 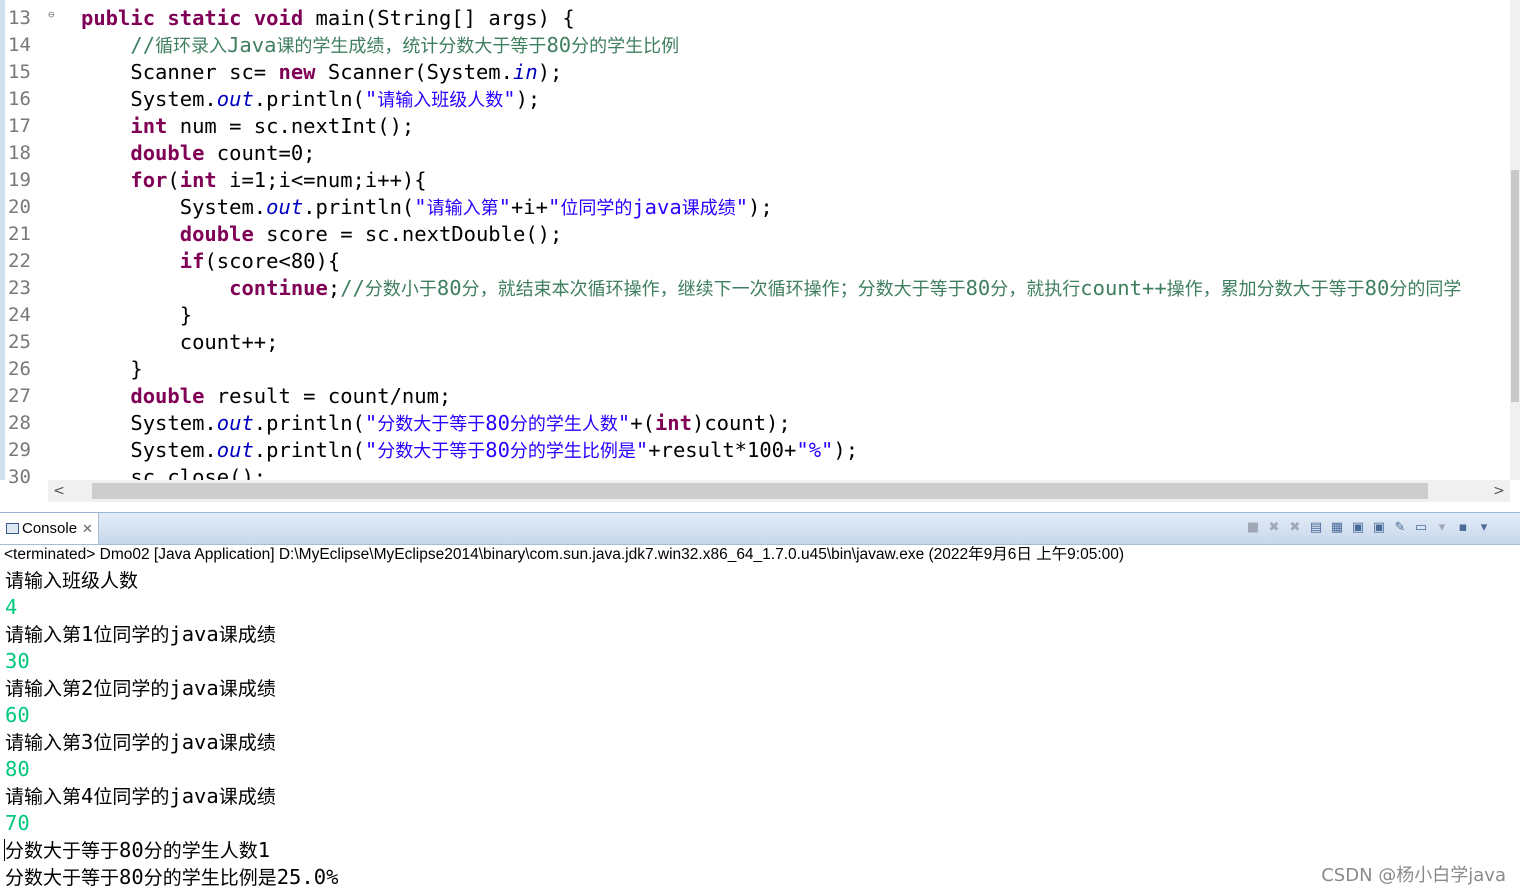 What do you see at coordinates (118, 18) in the screenshot?
I see `code-token: public` at bounding box center [118, 18].